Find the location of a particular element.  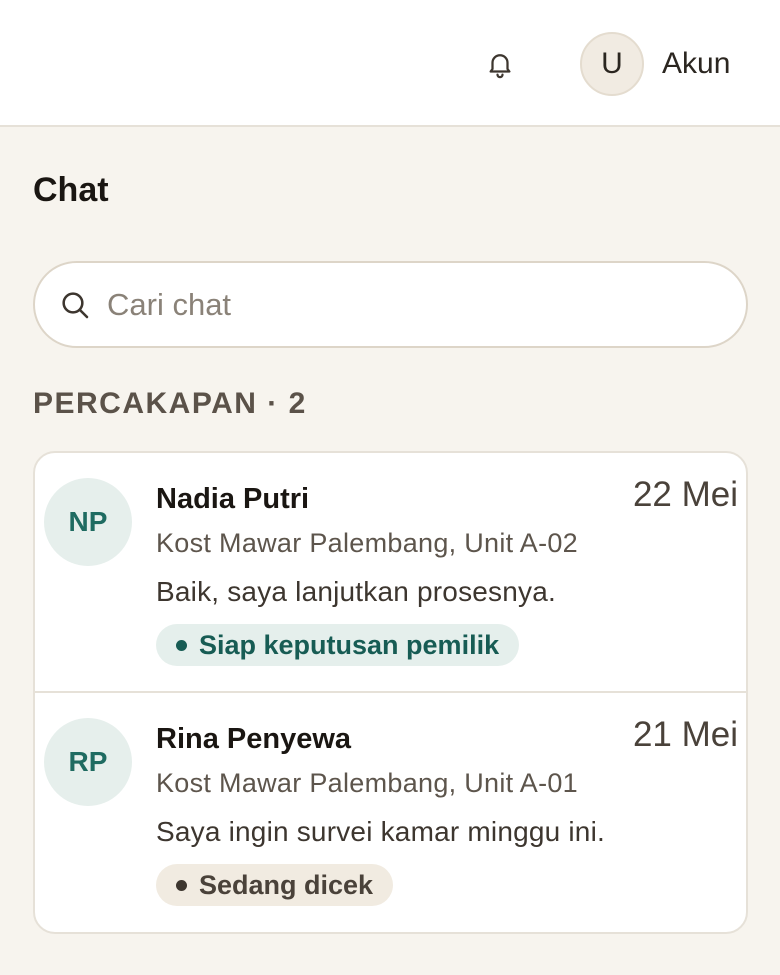

avatar: RP is located at coordinates (88, 762).